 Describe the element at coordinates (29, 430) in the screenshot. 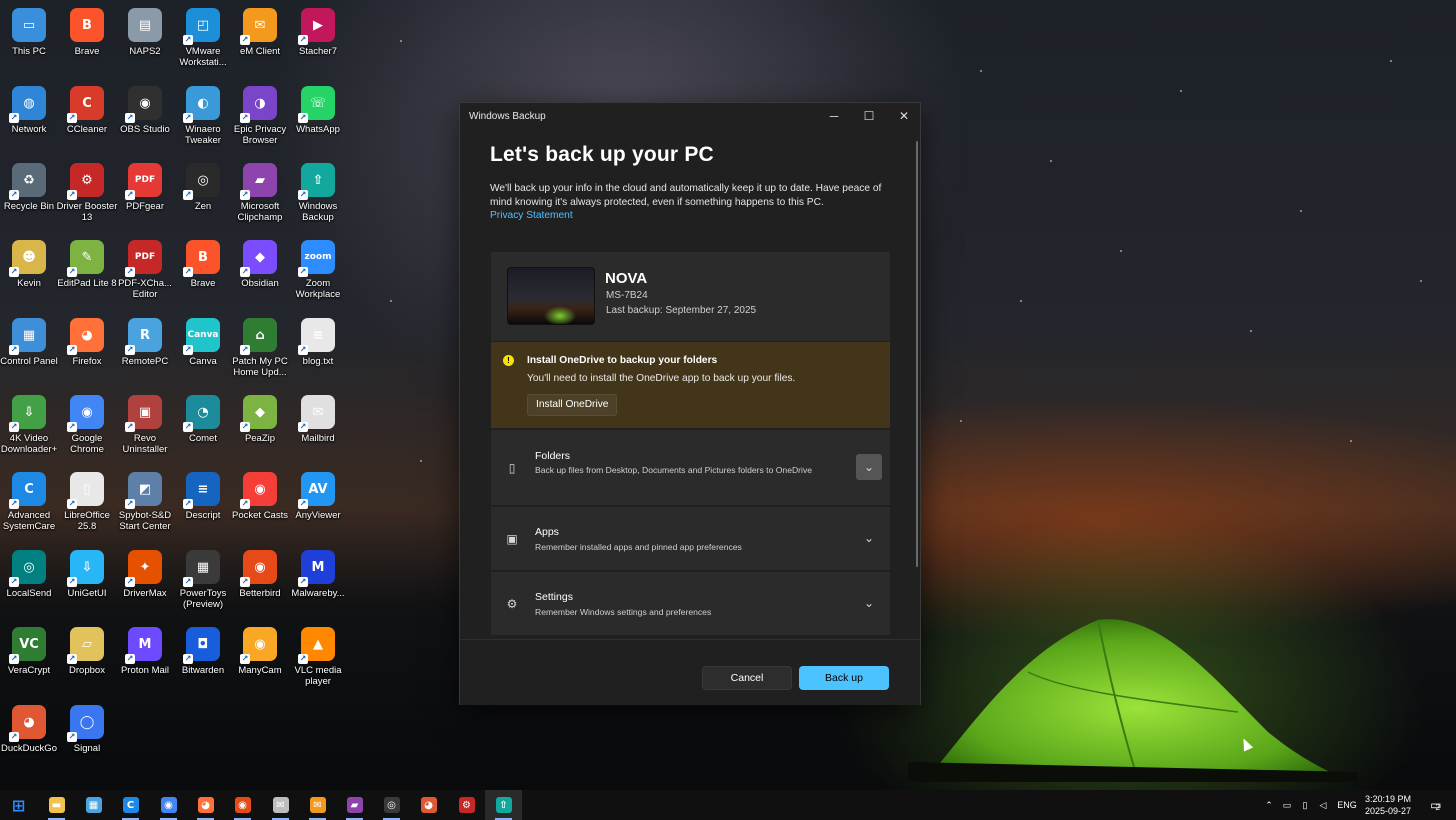

I see `desktop-shortcut: ⇩ ↗ 4K Video Downloader+` at that location.